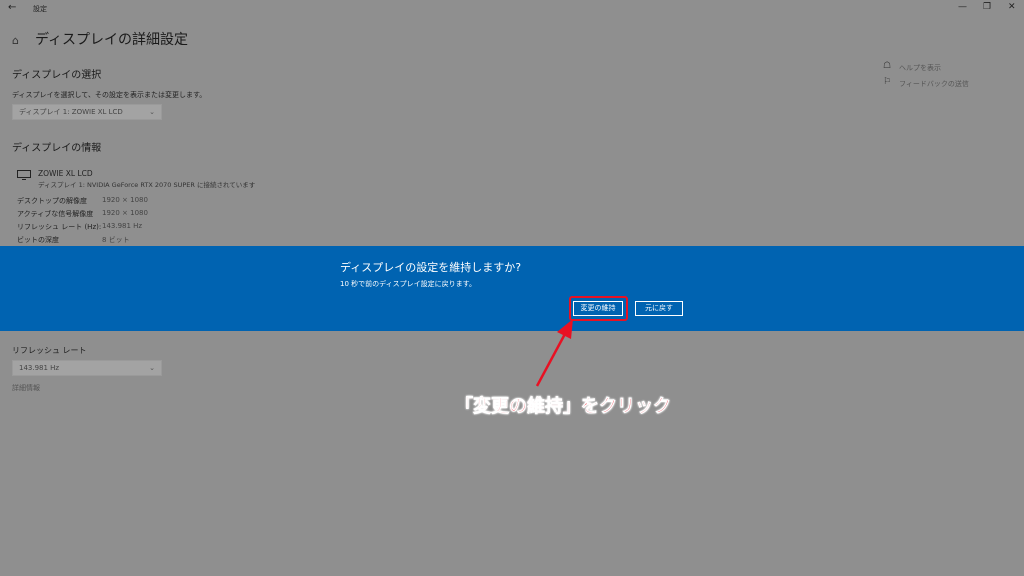 This screenshot has width=1024, height=576. Describe the element at coordinates (40, 9) in the screenshot. I see `app-title: 設定` at that location.